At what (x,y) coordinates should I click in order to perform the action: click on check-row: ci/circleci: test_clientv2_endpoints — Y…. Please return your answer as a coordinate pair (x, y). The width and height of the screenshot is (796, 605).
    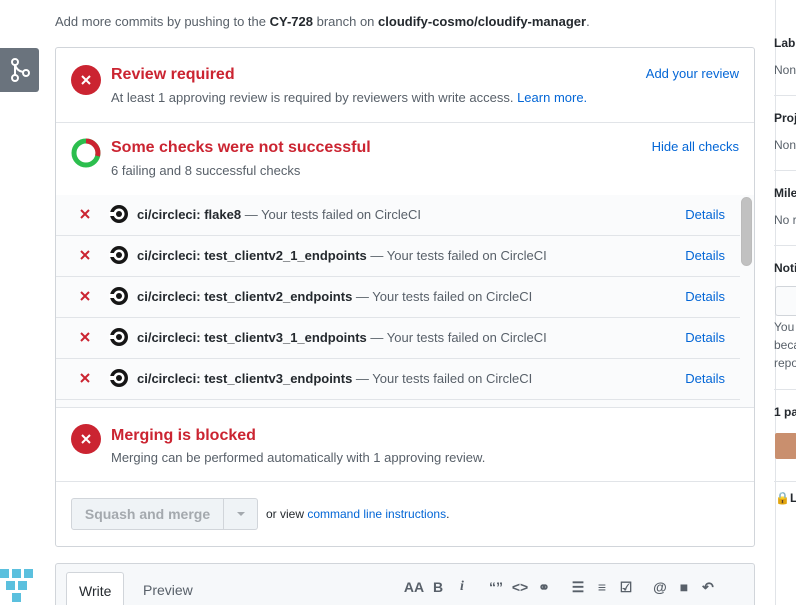
    Looking at the image, I should click on (398, 297).